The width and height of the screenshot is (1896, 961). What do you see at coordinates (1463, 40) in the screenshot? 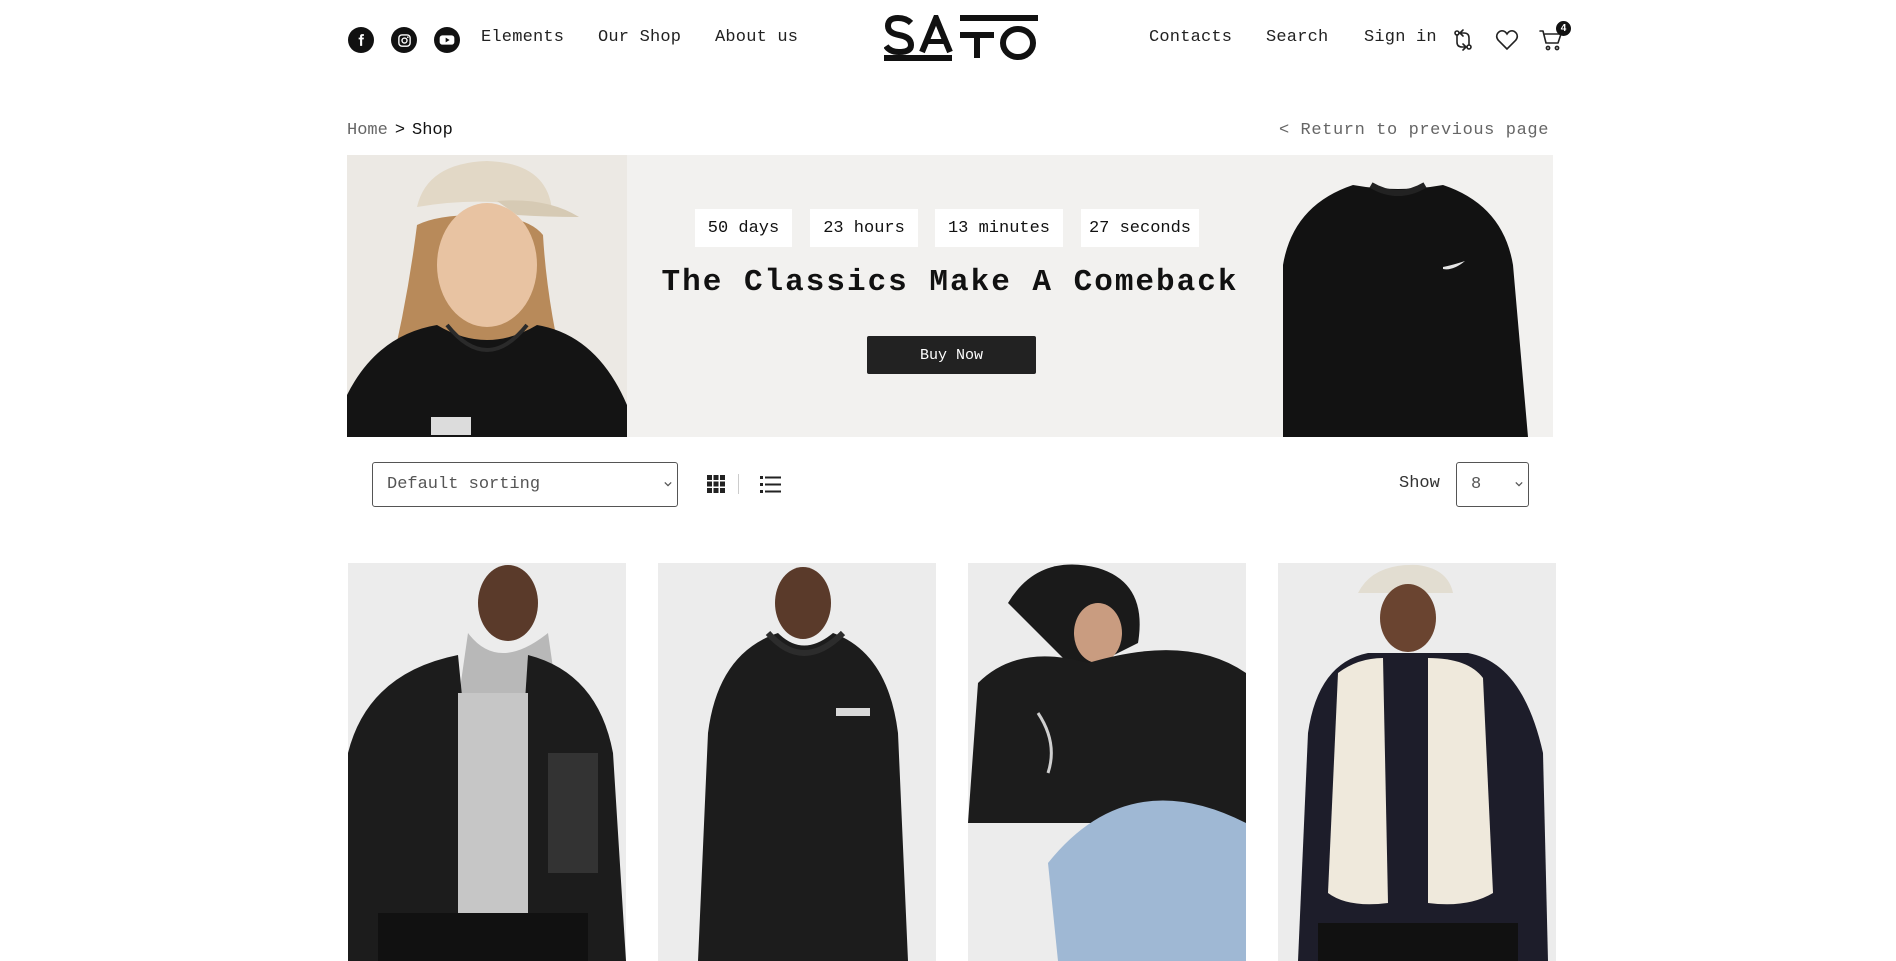
I see `compare-icon` at bounding box center [1463, 40].